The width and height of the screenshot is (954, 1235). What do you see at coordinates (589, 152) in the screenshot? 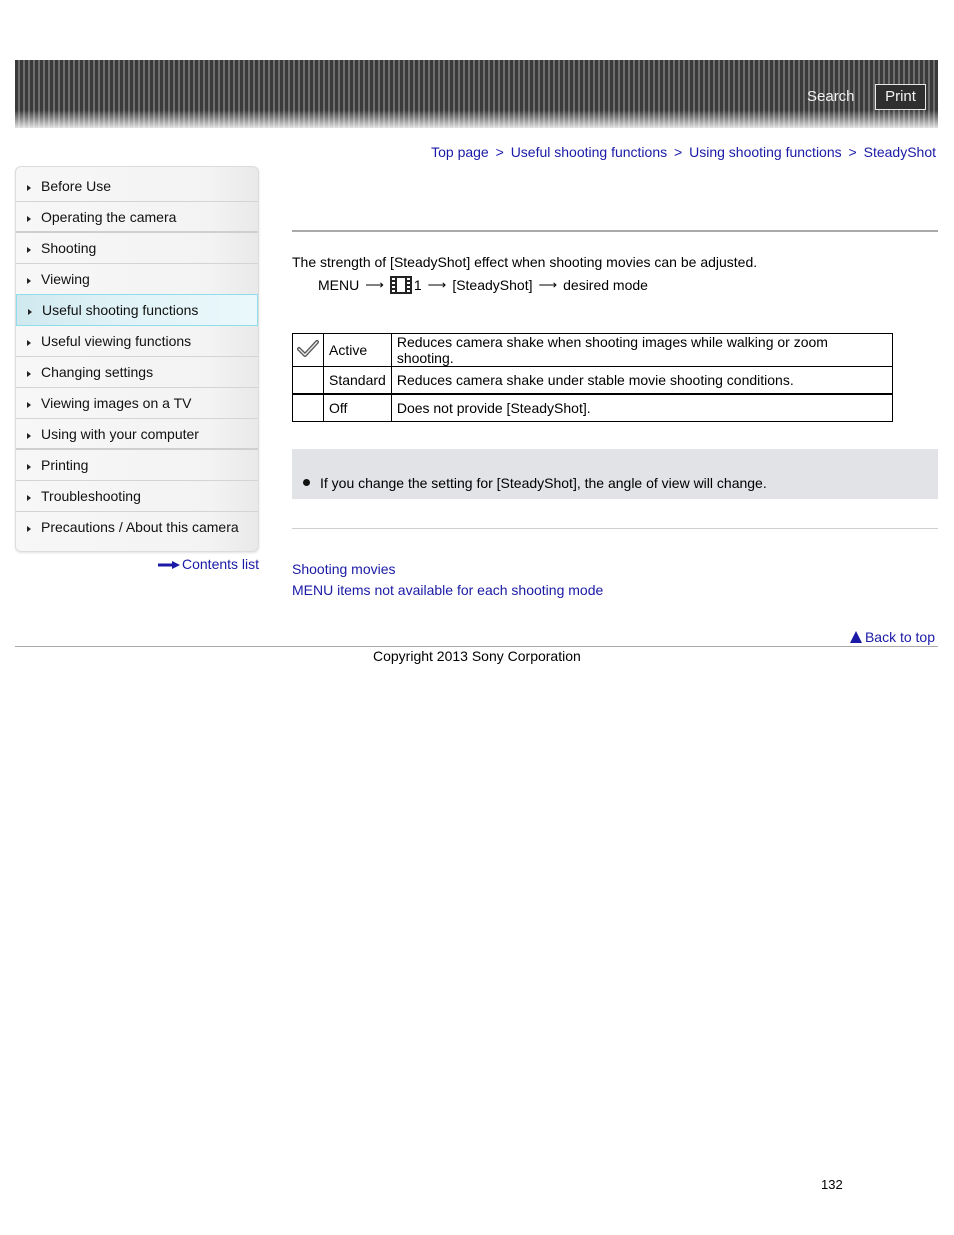
I see `breadcrumb-useful-shooting-functions: Useful shooting functions` at bounding box center [589, 152].